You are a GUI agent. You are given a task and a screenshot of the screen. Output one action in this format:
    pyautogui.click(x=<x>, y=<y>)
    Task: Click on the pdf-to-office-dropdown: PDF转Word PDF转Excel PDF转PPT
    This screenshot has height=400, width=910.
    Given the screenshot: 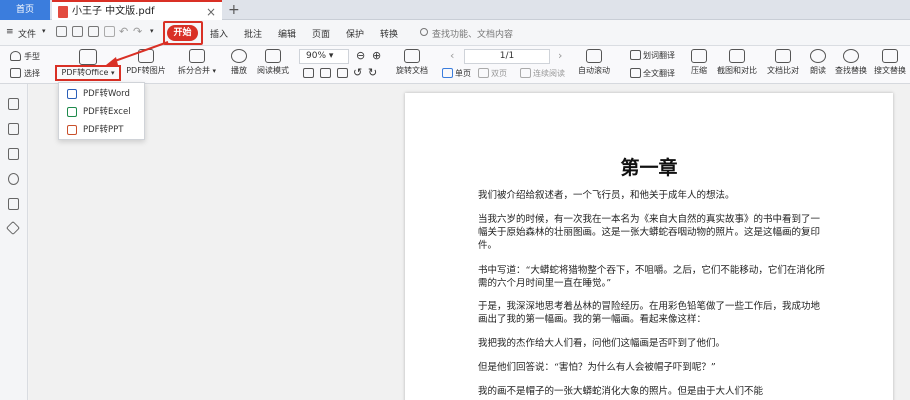 What is the action you would take?
    pyautogui.click(x=101, y=111)
    